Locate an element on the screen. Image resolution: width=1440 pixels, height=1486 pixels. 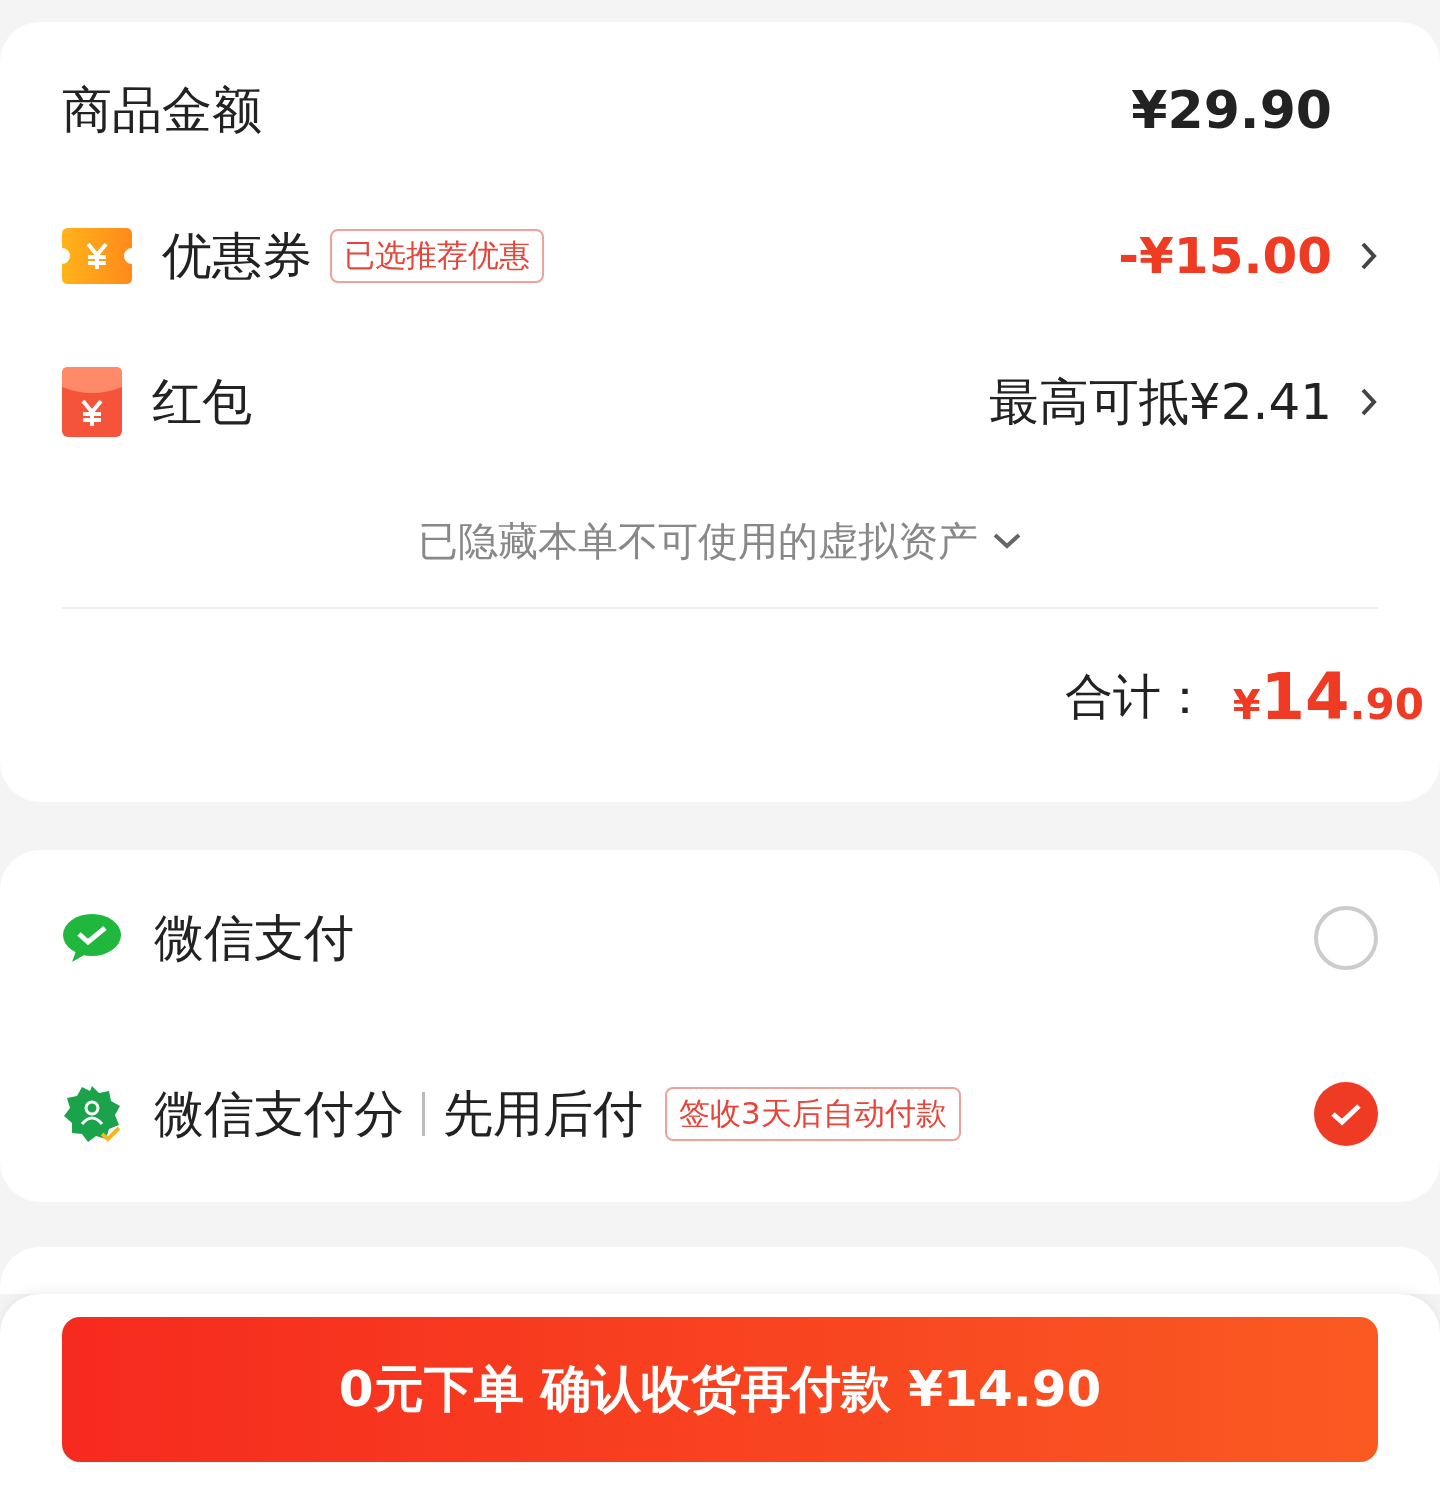
envelope-icon is located at coordinates (92, 402).